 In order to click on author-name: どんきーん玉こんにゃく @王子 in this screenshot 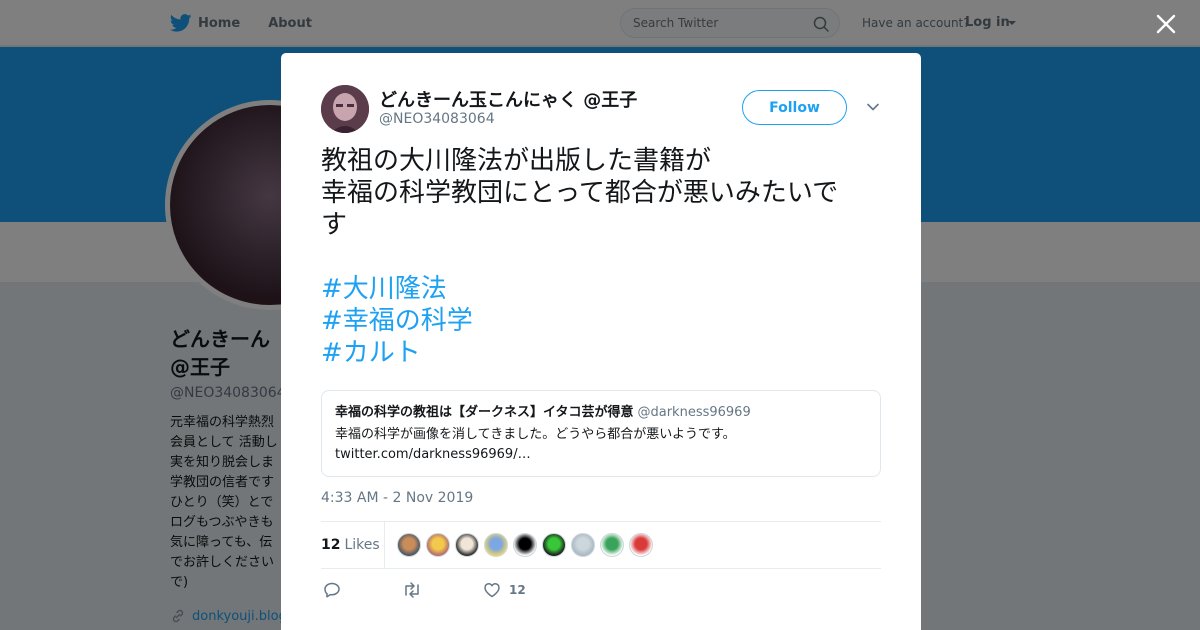, I will do `click(508, 99)`.